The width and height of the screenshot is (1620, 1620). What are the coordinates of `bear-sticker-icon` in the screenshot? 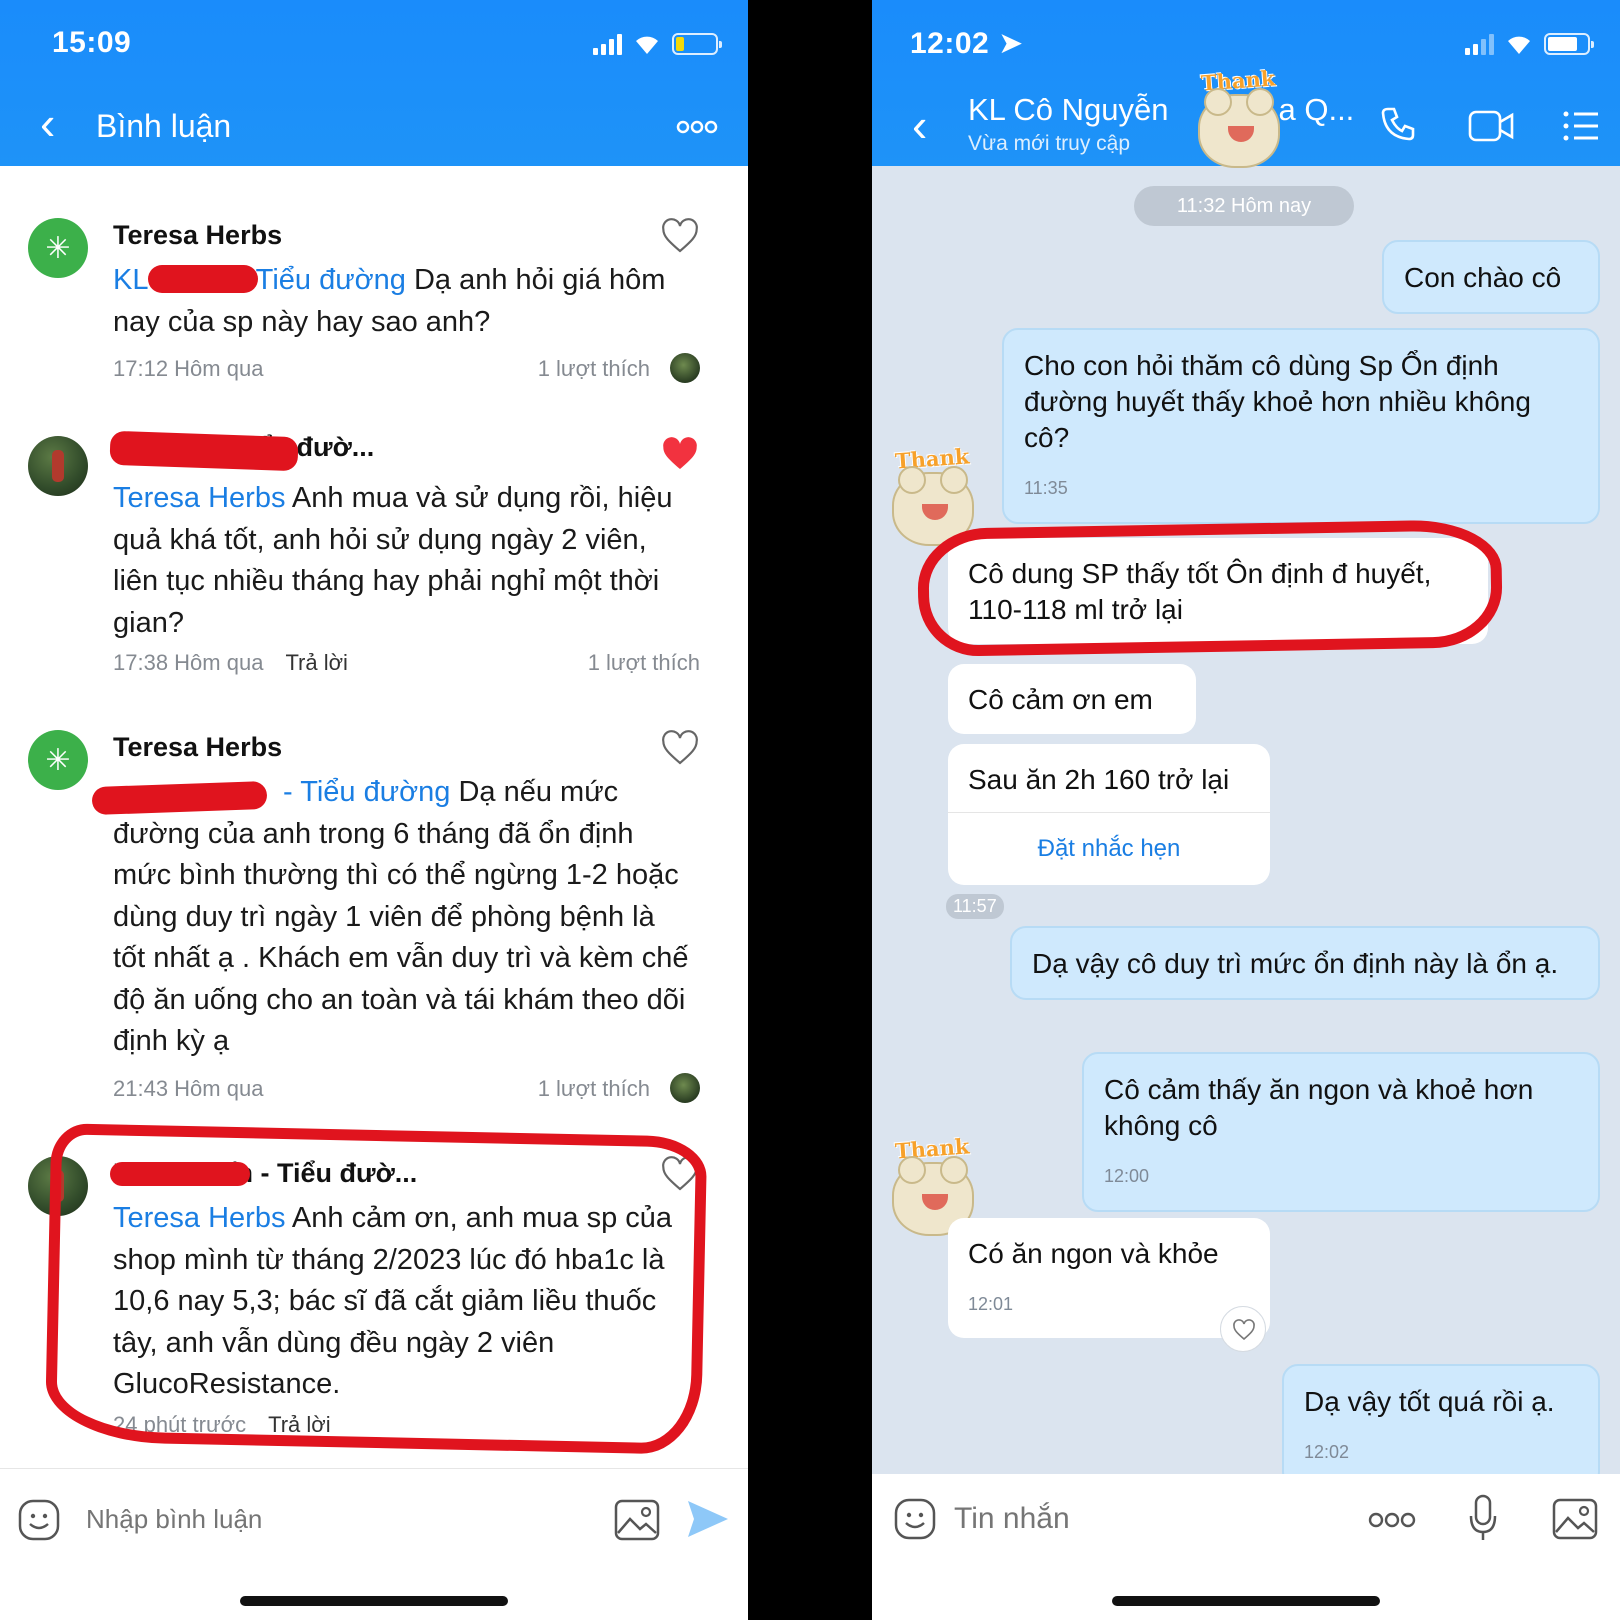 It's located at (1239, 128).